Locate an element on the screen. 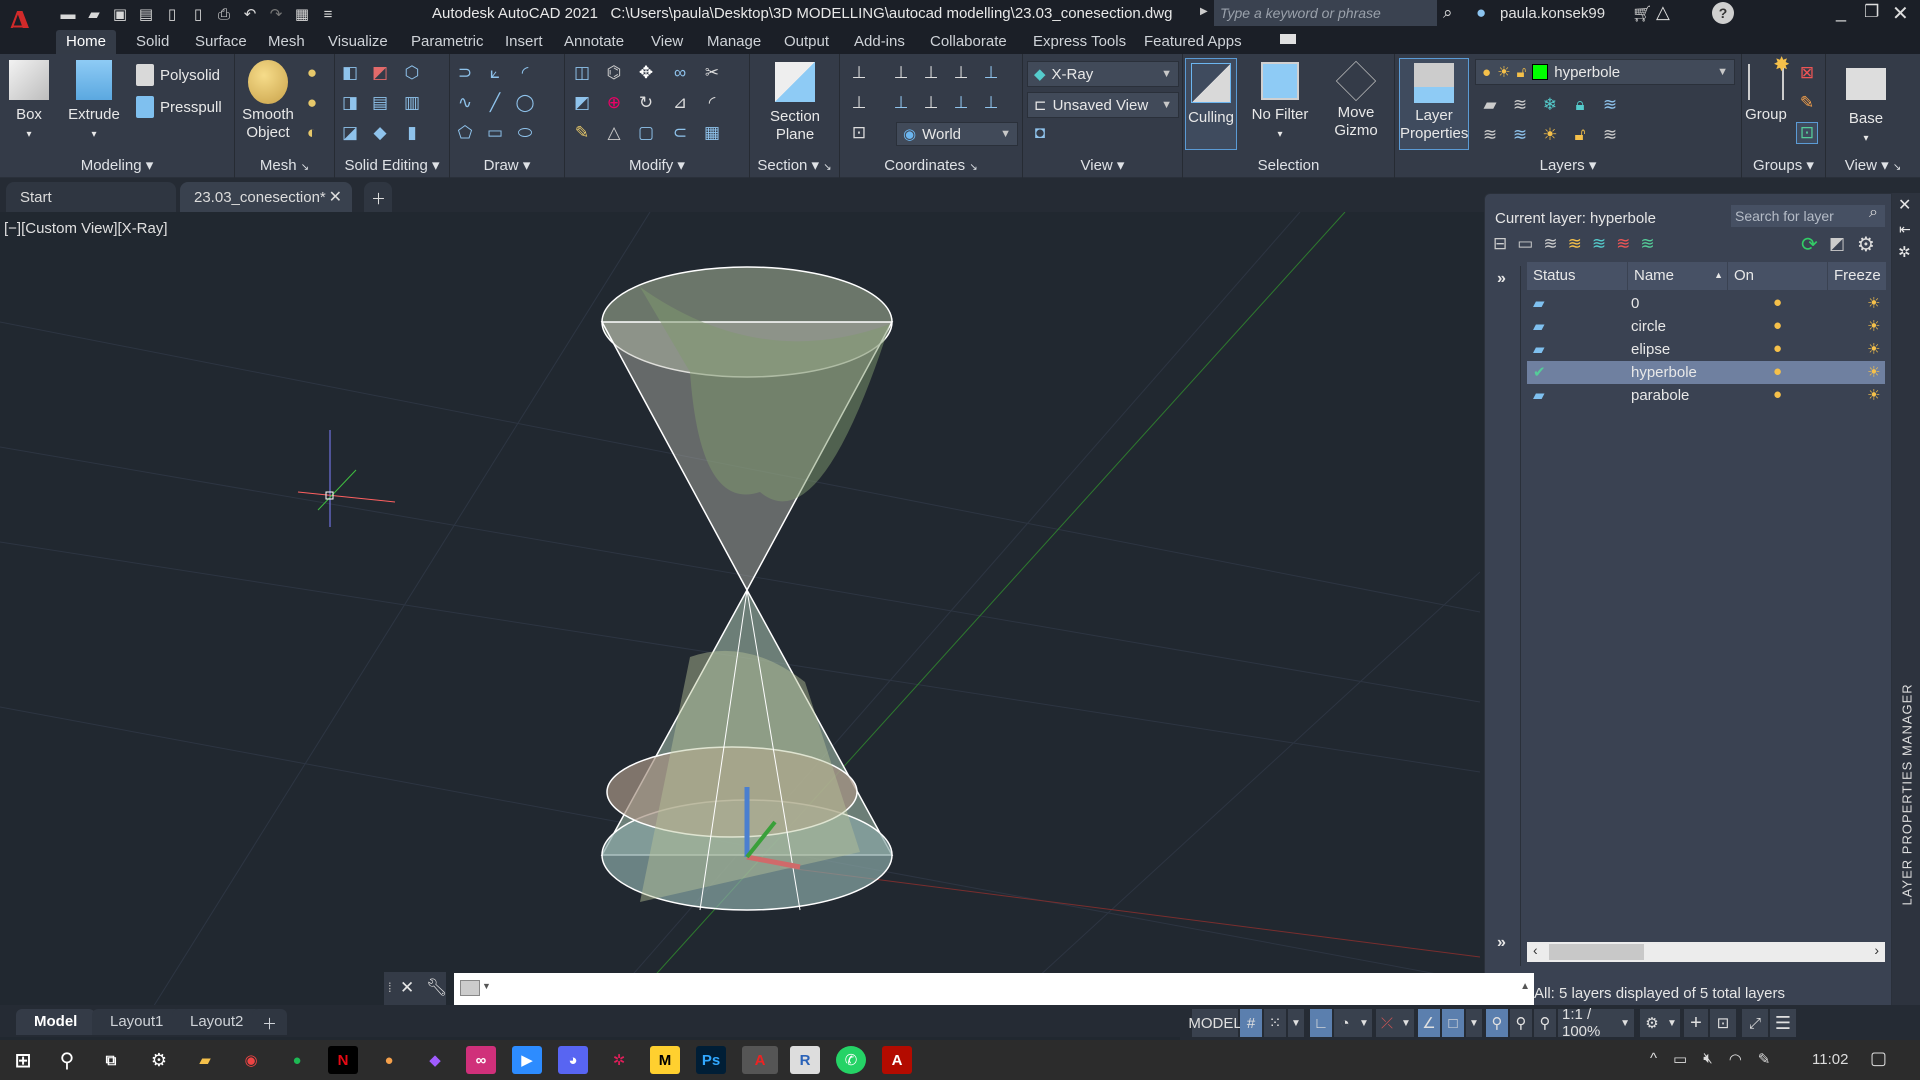  annotation-visibility-icon: ⚲ is located at coordinates (1497, 1023).